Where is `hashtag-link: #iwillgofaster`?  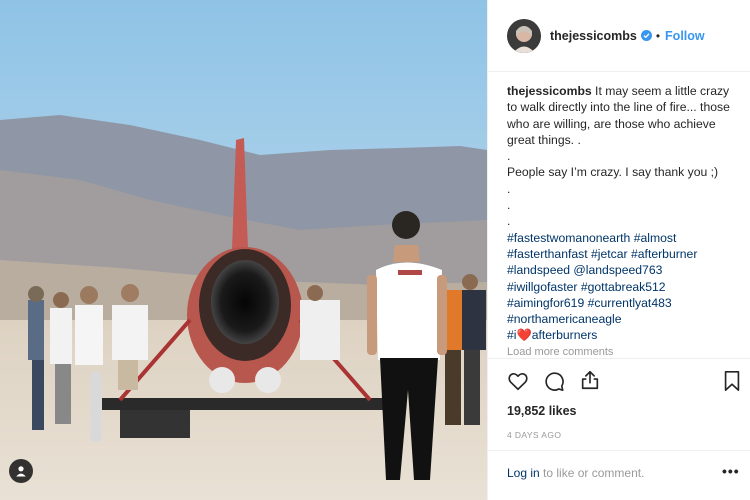 hashtag-link: #iwillgofaster is located at coordinates (542, 287).